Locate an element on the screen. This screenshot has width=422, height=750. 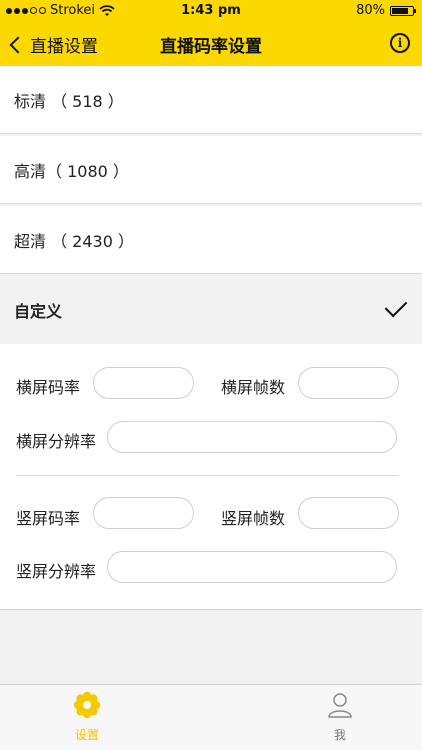
landscape-fps-input is located at coordinates (348, 383).